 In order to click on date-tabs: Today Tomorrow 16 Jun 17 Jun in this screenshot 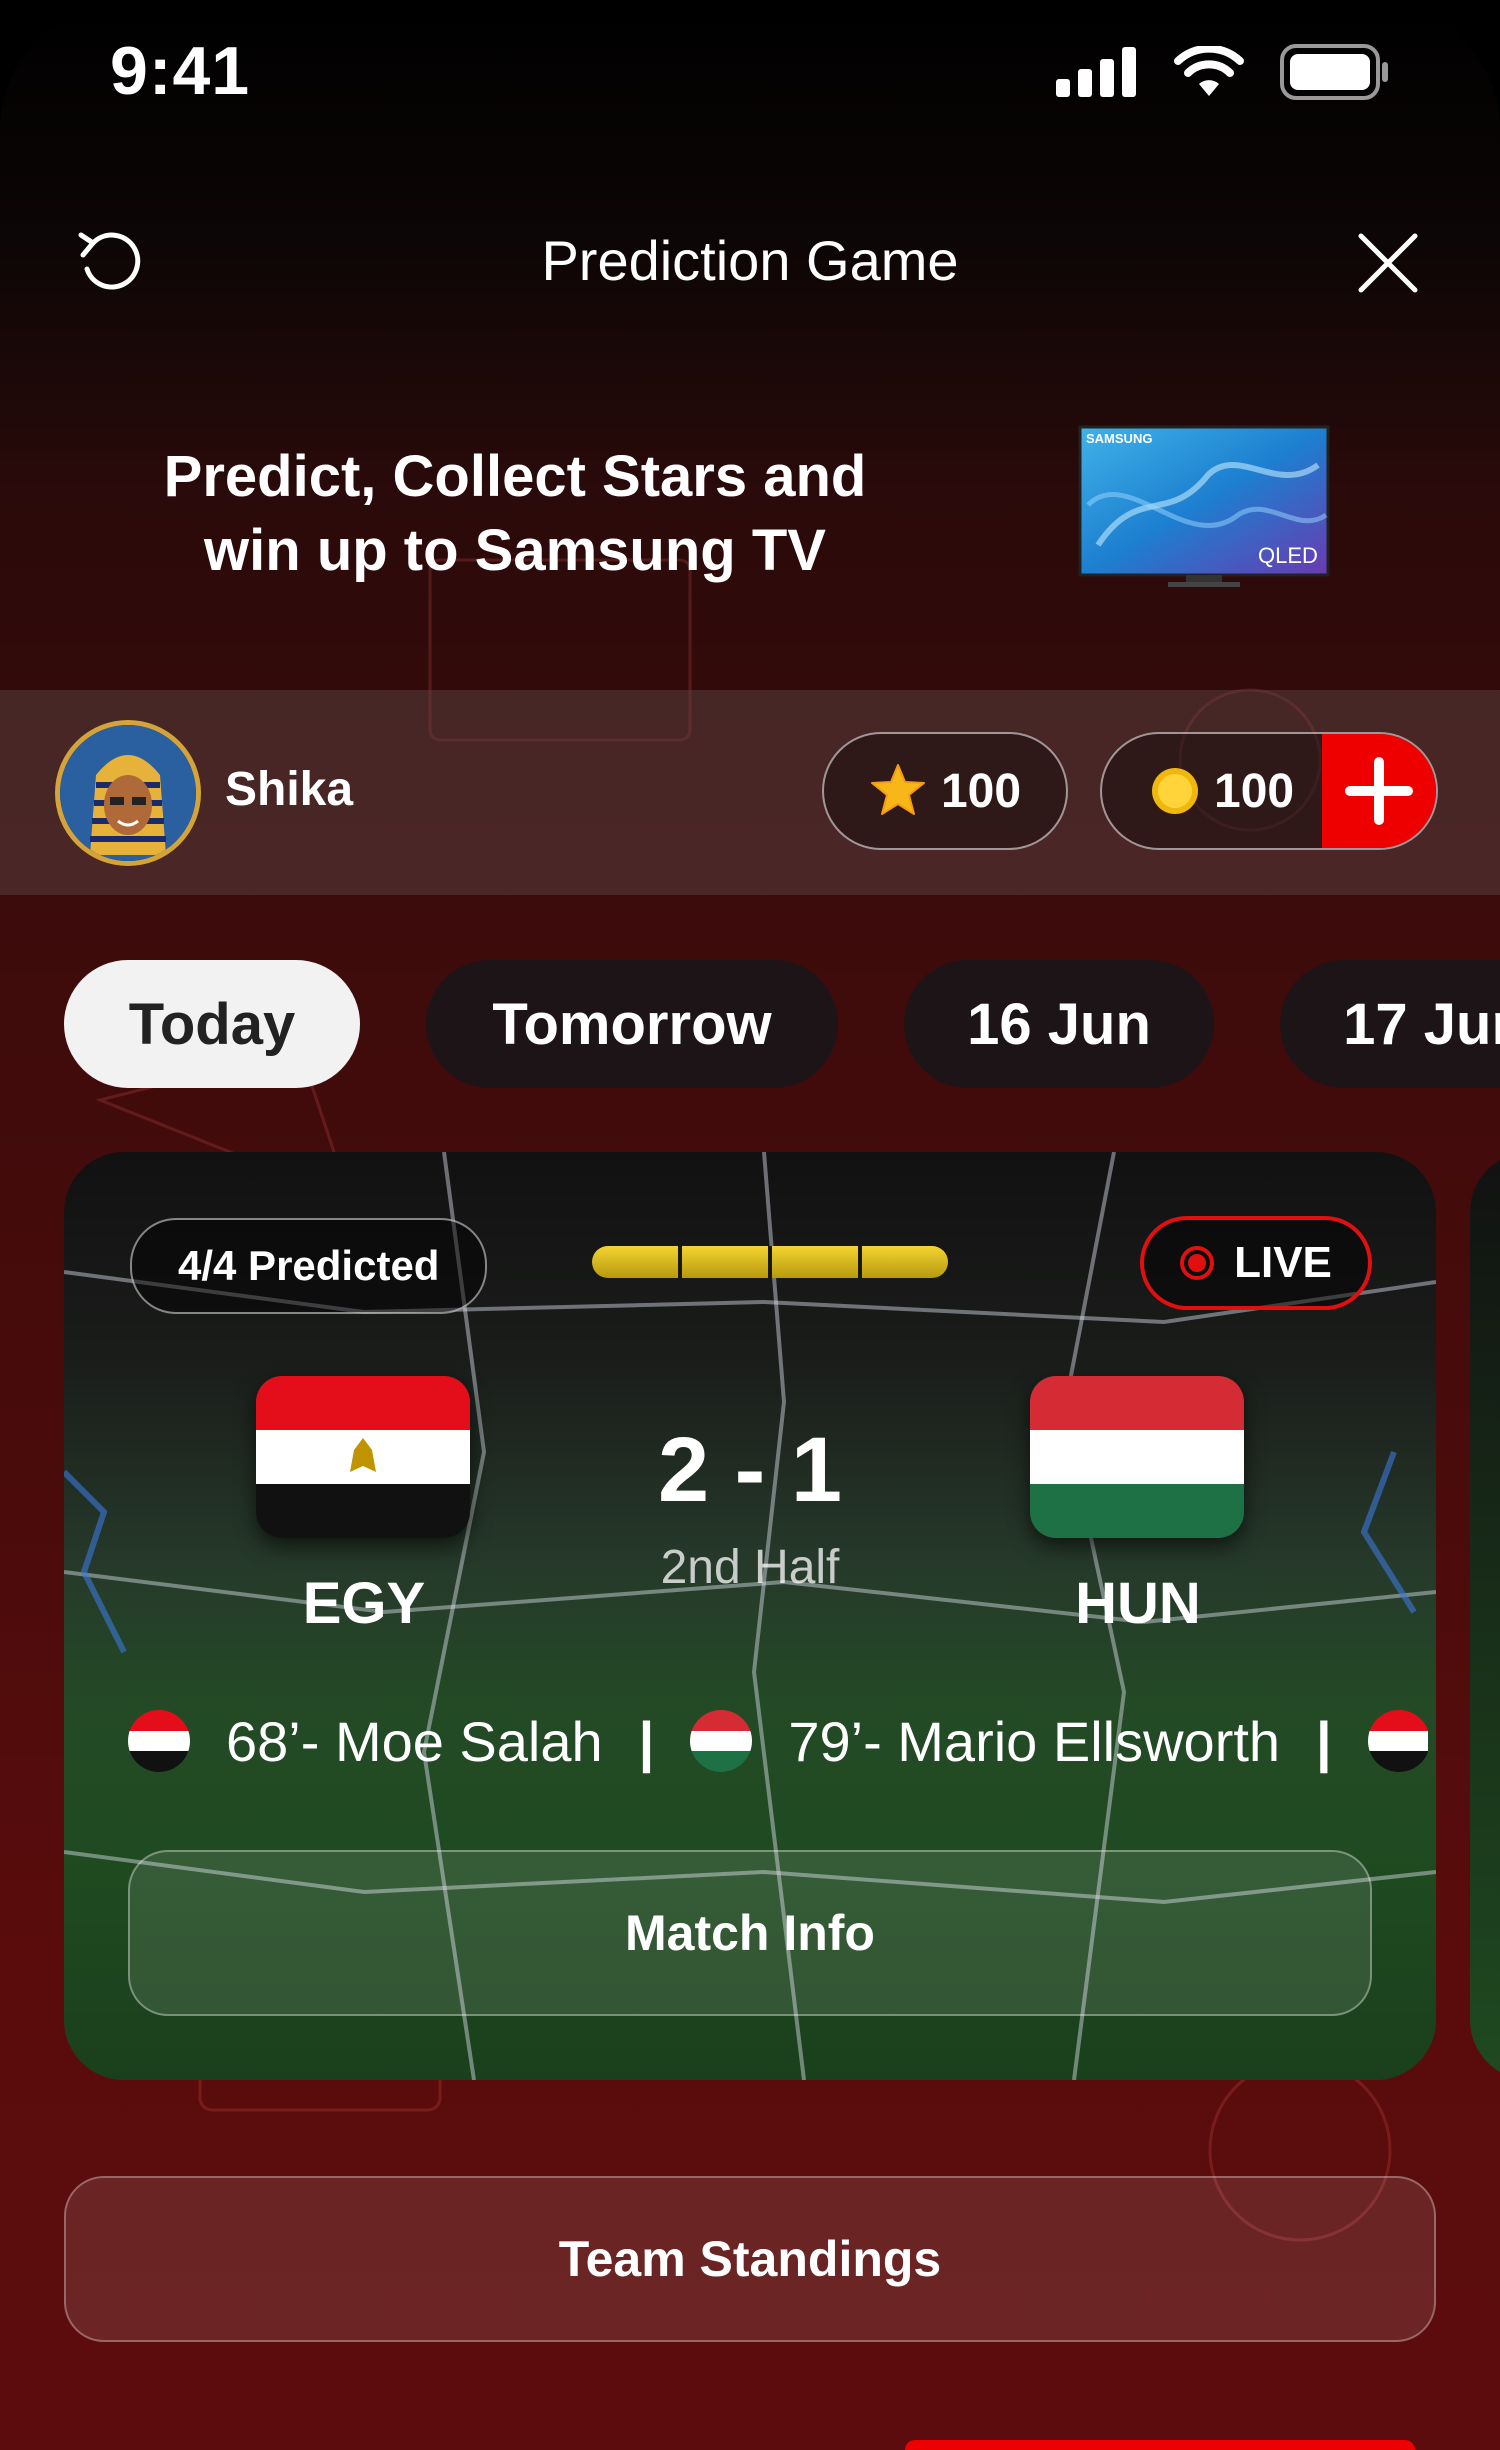, I will do `click(782, 1024)`.